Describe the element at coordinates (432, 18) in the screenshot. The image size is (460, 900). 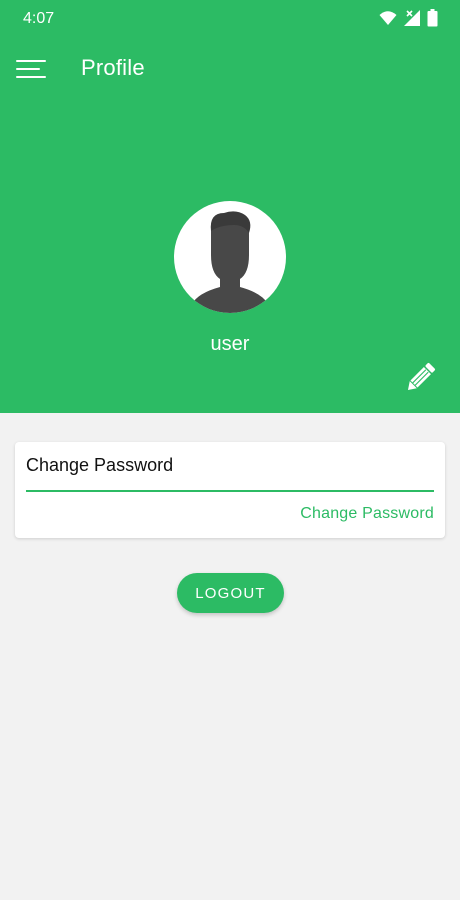
I see `battery-icon` at that location.